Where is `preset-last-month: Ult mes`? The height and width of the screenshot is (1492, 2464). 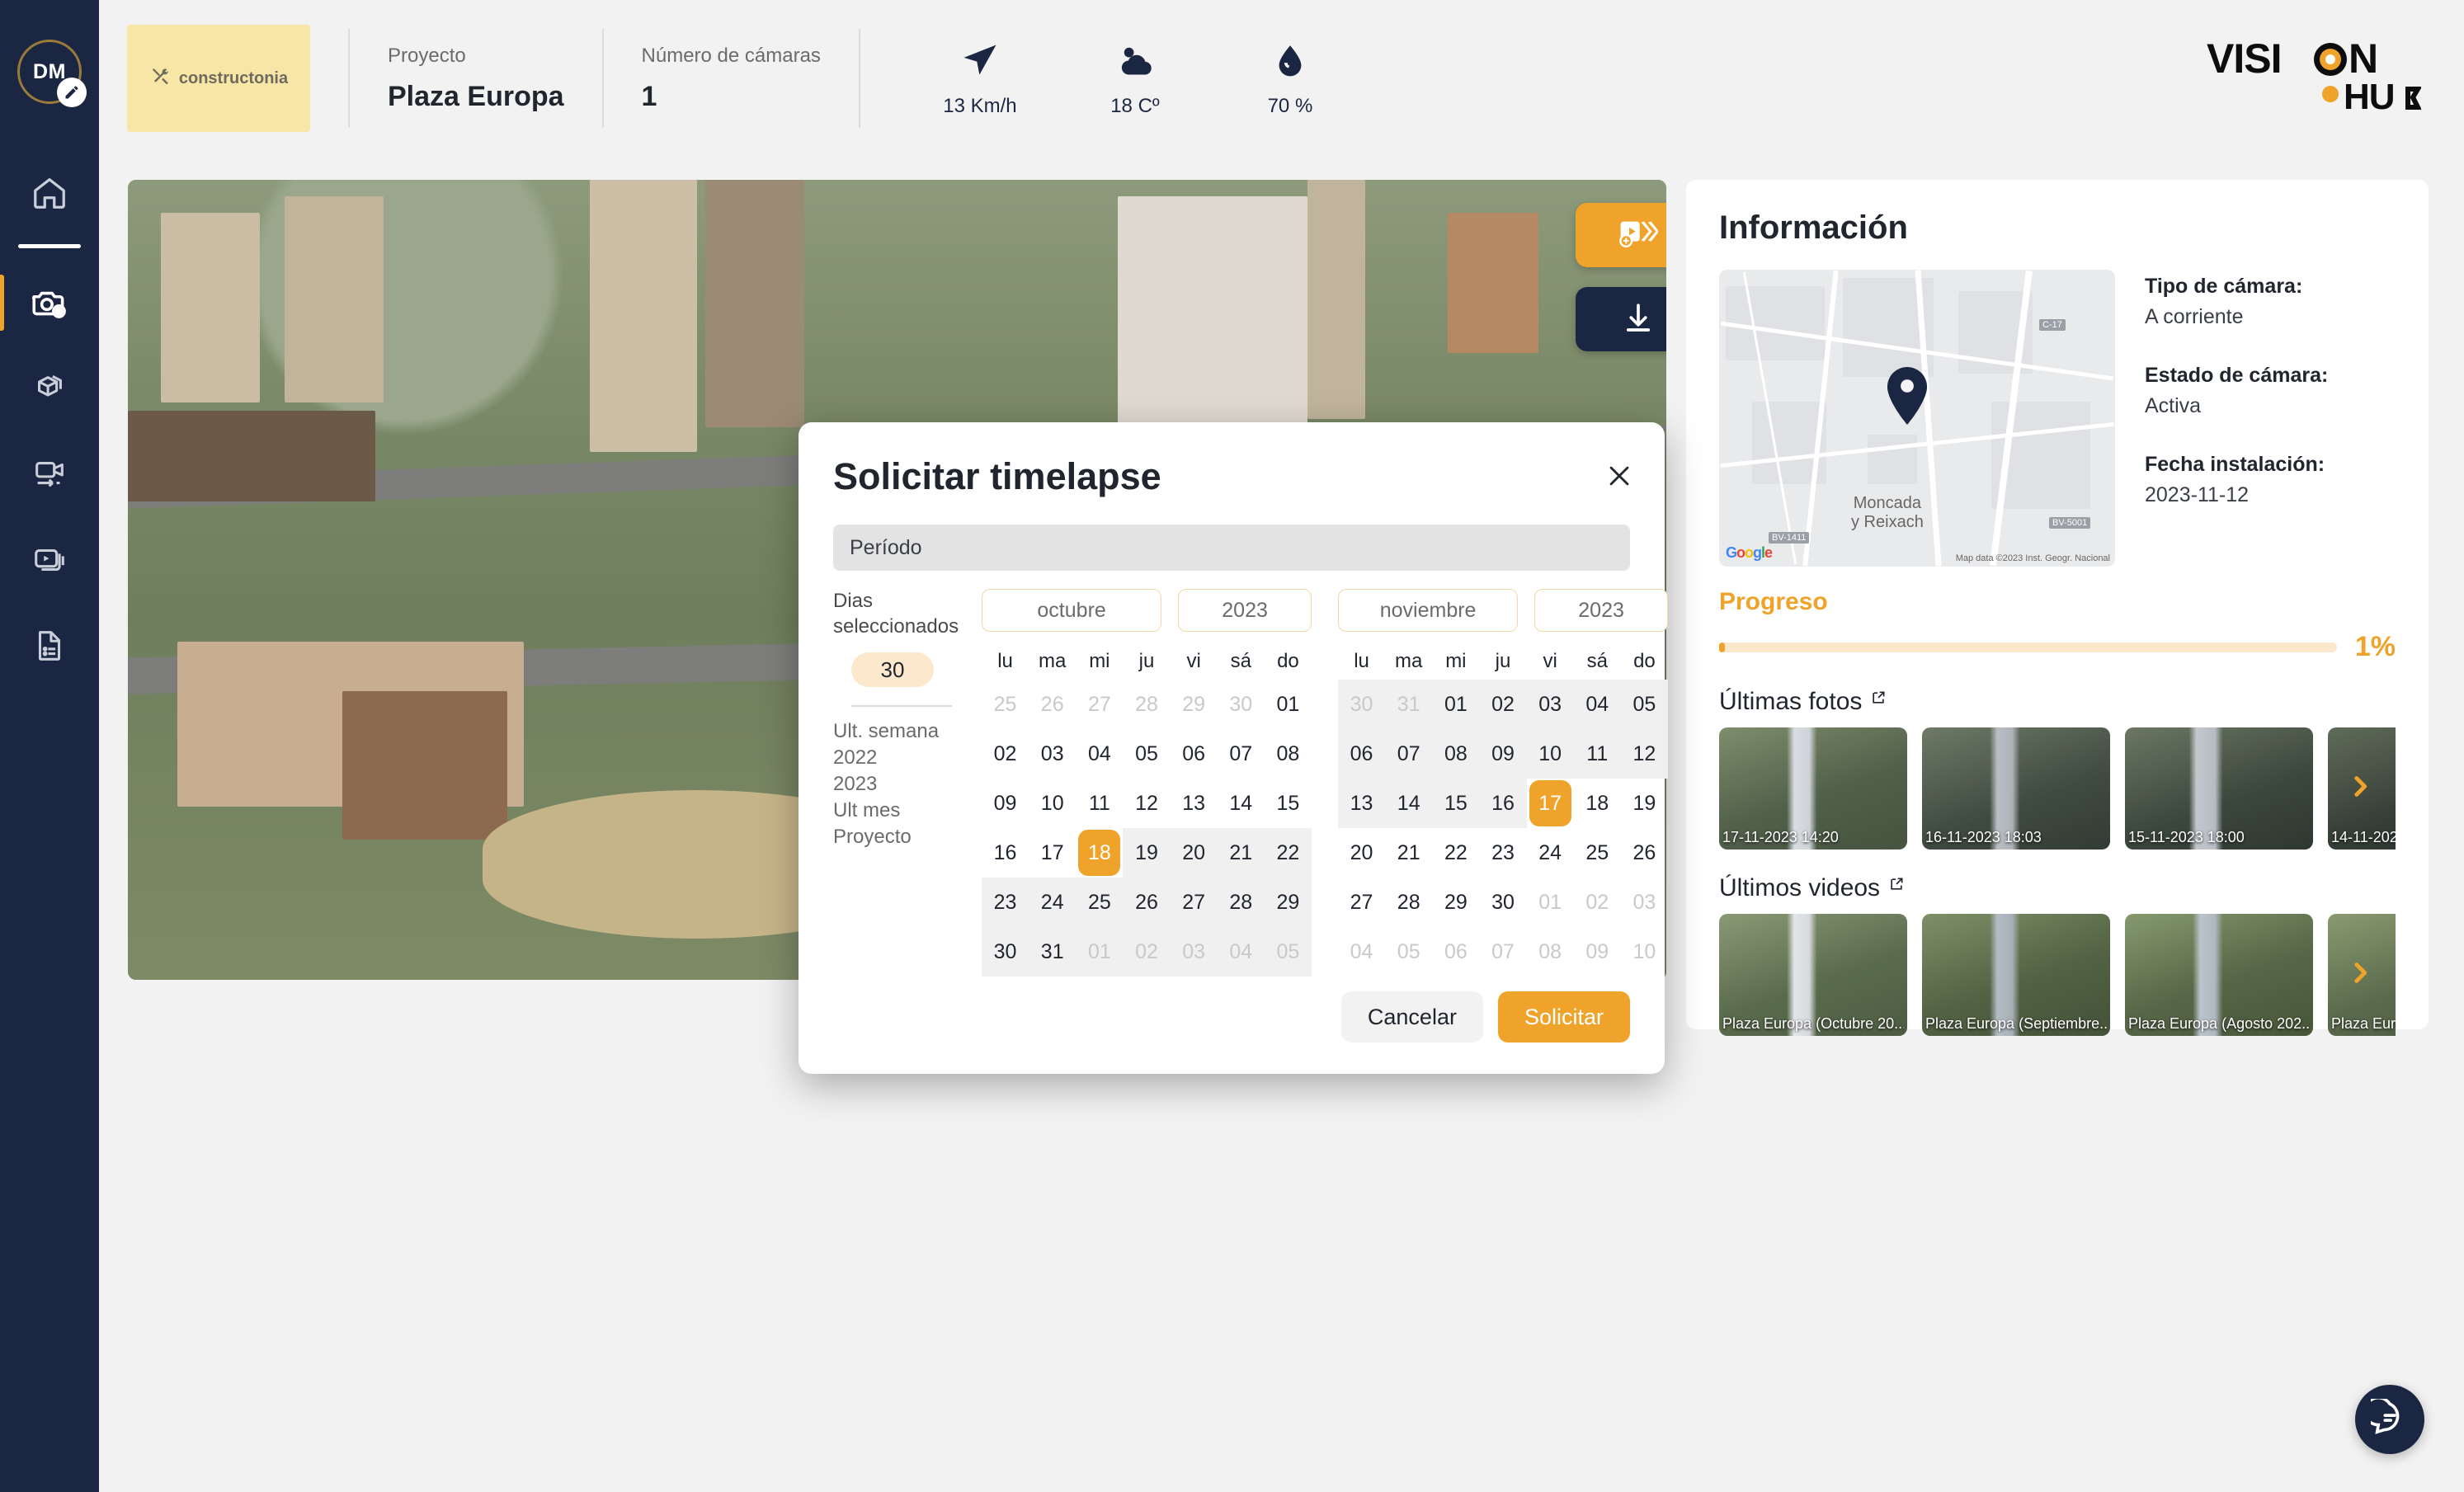 preset-last-month: Ult mes is located at coordinates (905, 811).